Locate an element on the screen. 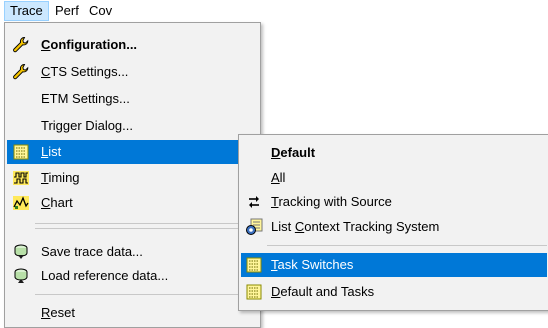 This screenshot has width=548, height=328. menubar-cov: Cov is located at coordinates (100, 11).